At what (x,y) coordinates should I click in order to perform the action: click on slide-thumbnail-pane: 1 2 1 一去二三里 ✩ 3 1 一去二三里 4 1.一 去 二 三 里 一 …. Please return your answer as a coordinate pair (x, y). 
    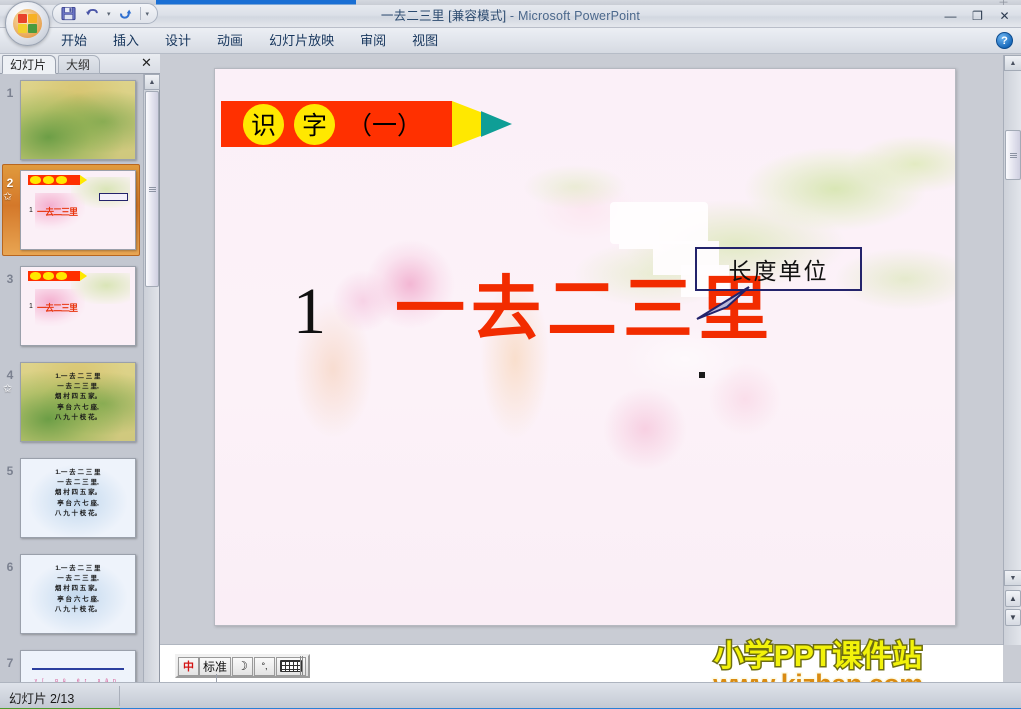
    Looking at the image, I should click on (80, 378).